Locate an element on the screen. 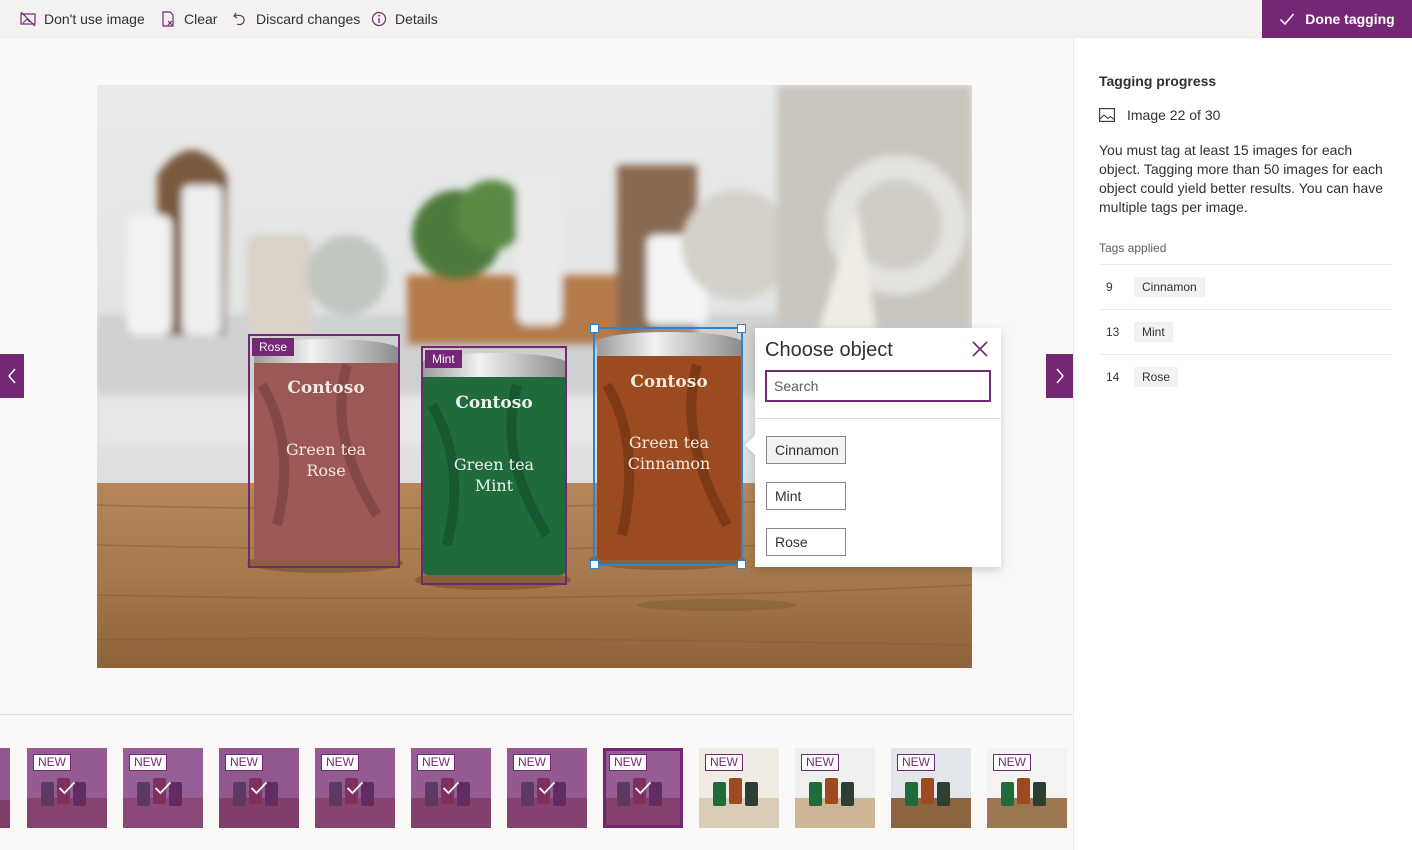 The height and width of the screenshot is (850, 1412). image-count-text: Image 22 of 30 is located at coordinates (1174, 115).